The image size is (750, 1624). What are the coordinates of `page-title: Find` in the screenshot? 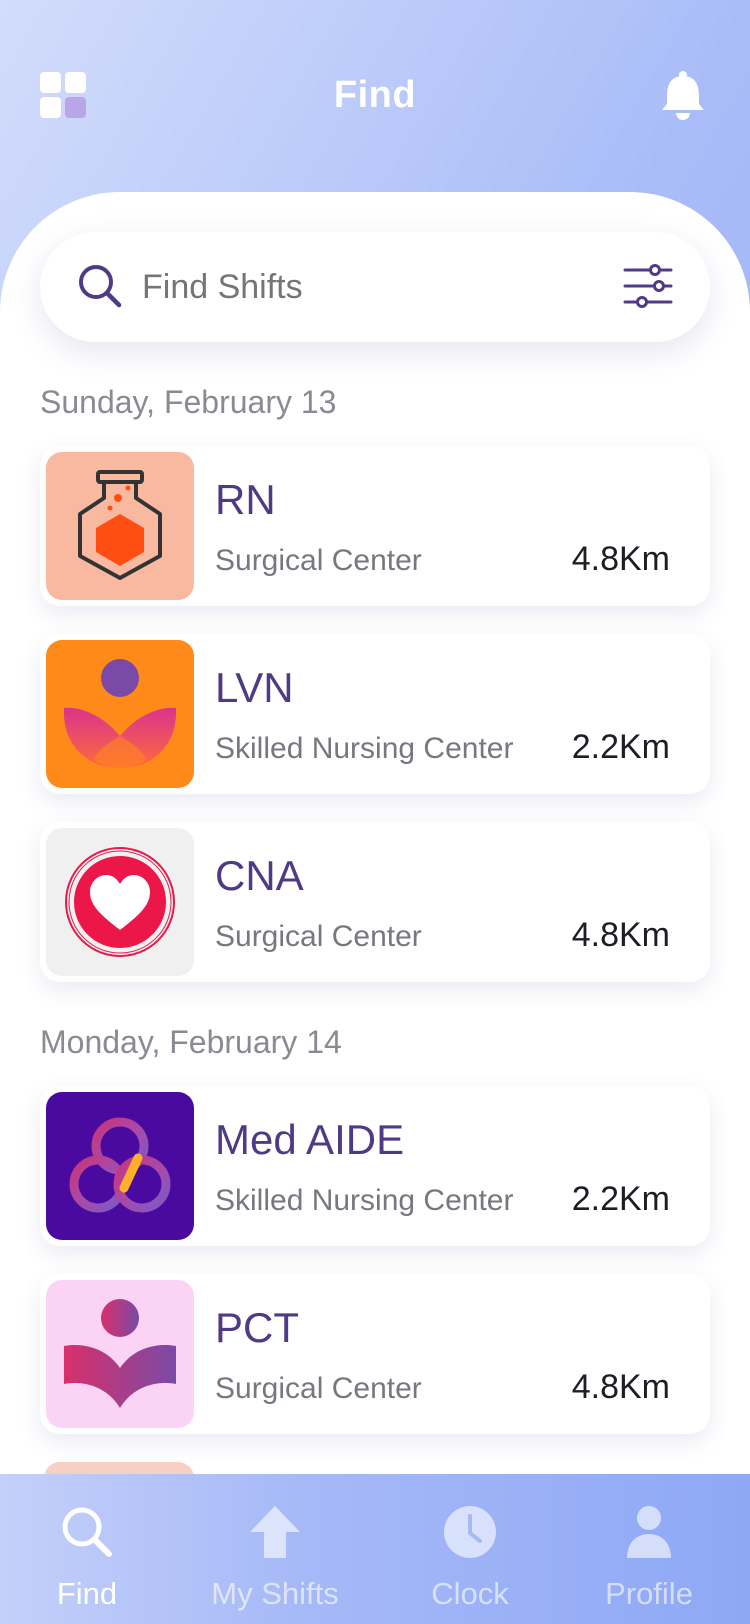 It's located at (375, 95).